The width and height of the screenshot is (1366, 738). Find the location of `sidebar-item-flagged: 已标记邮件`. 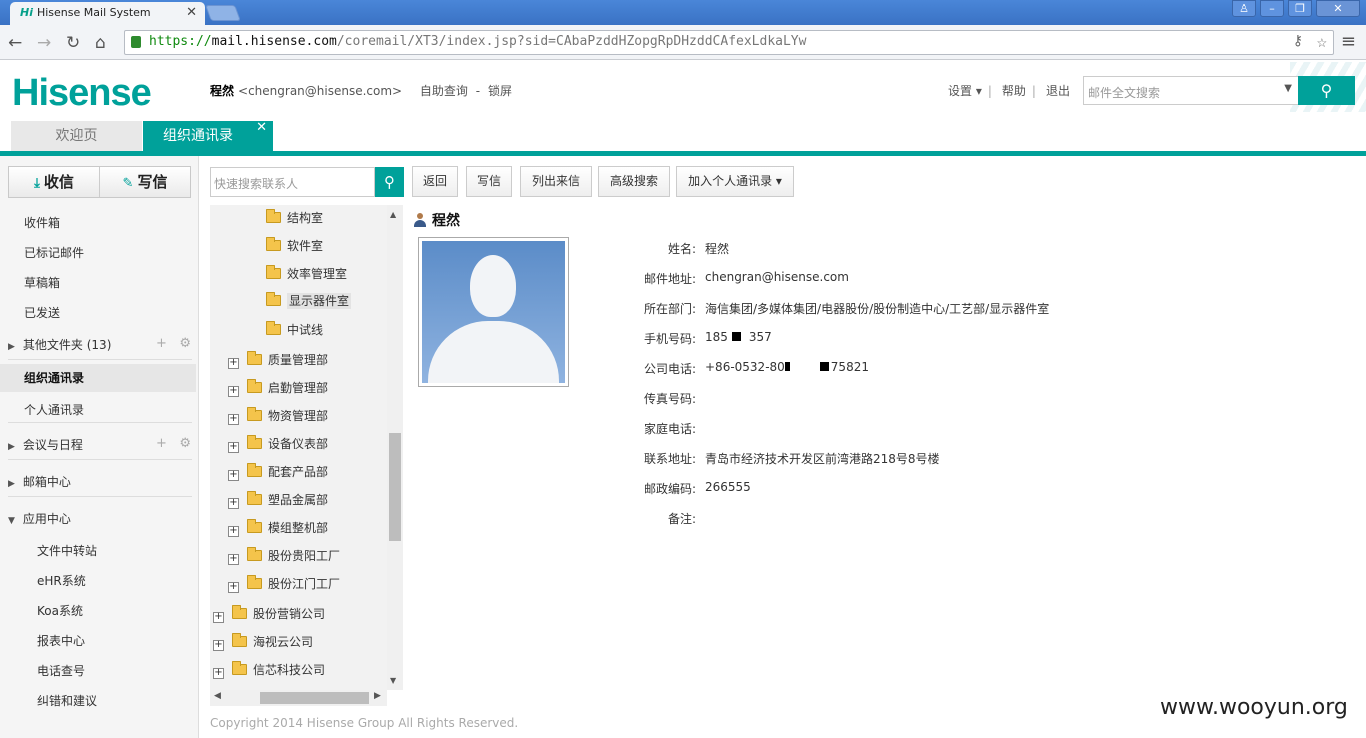

sidebar-item-flagged: 已标记邮件 is located at coordinates (54, 252).